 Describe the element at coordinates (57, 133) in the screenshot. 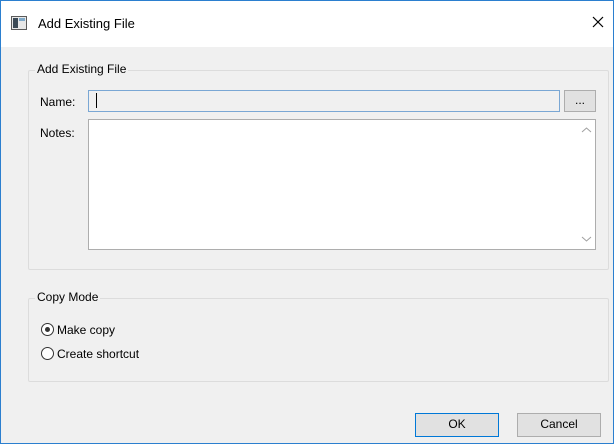

I see `notes-label: Notes:` at that location.